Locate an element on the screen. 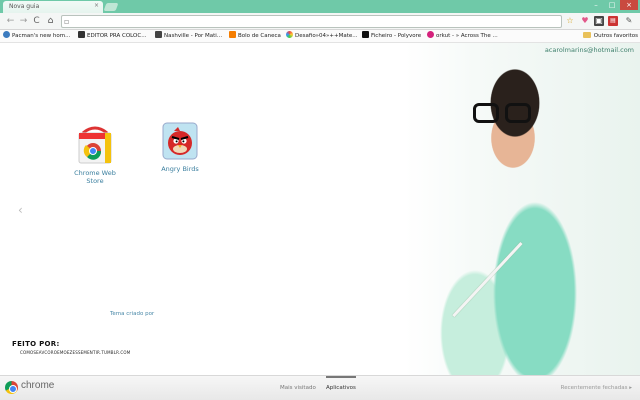  app-label: Chrome Web Store is located at coordinates (95, 177).